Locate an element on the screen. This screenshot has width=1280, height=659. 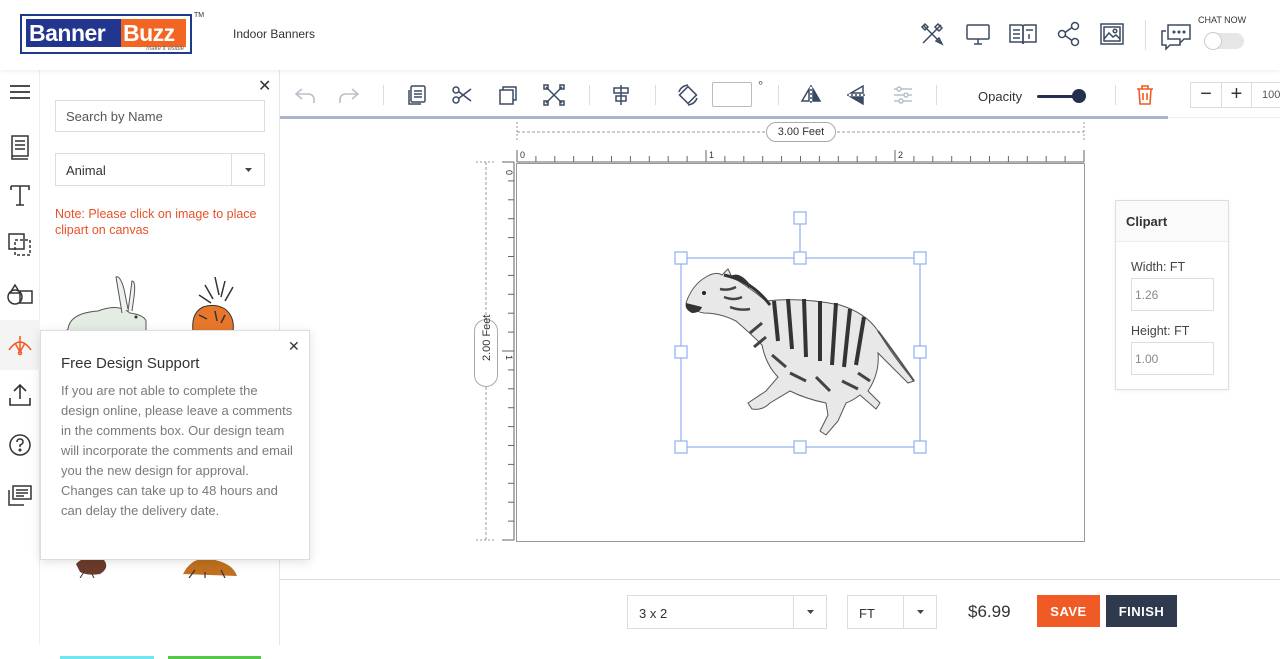
clipart-thumb-rabbit is located at coordinates (108, 302).